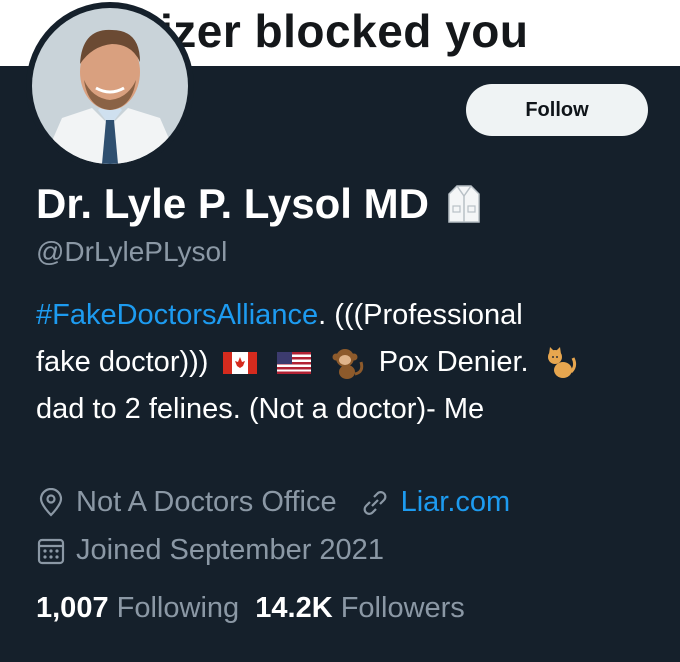 This screenshot has height=662, width=680. Describe the element at coordinates (206, 502) in the screenshot. I see `profile-location: Not A Doctors Office` at that location.